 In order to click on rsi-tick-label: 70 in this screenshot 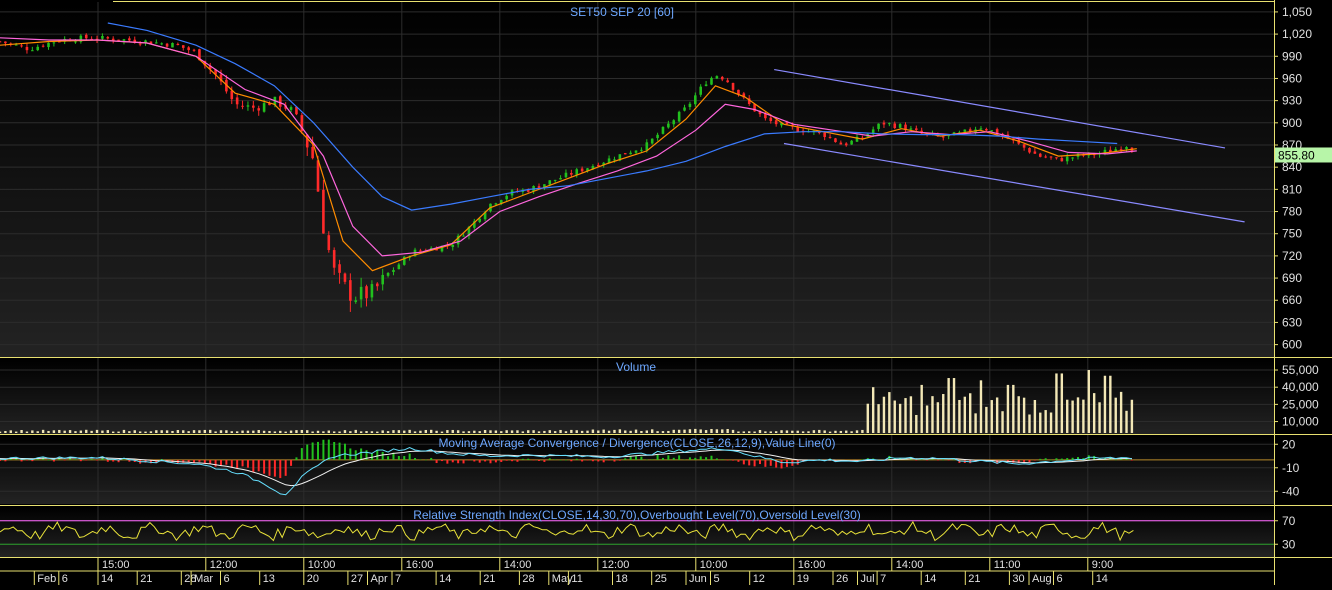, I will do `click(1289, 521)`.